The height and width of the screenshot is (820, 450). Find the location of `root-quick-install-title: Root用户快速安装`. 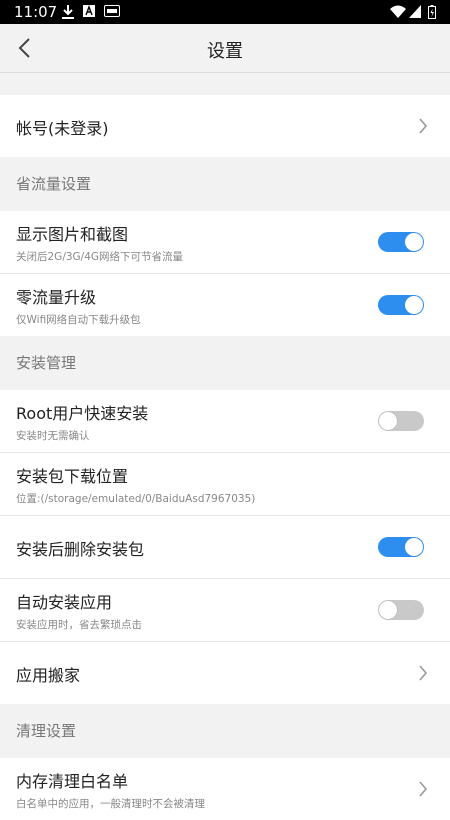

root-quick-install-title: Root用户快速安装 is located at coordinates (82, 413).